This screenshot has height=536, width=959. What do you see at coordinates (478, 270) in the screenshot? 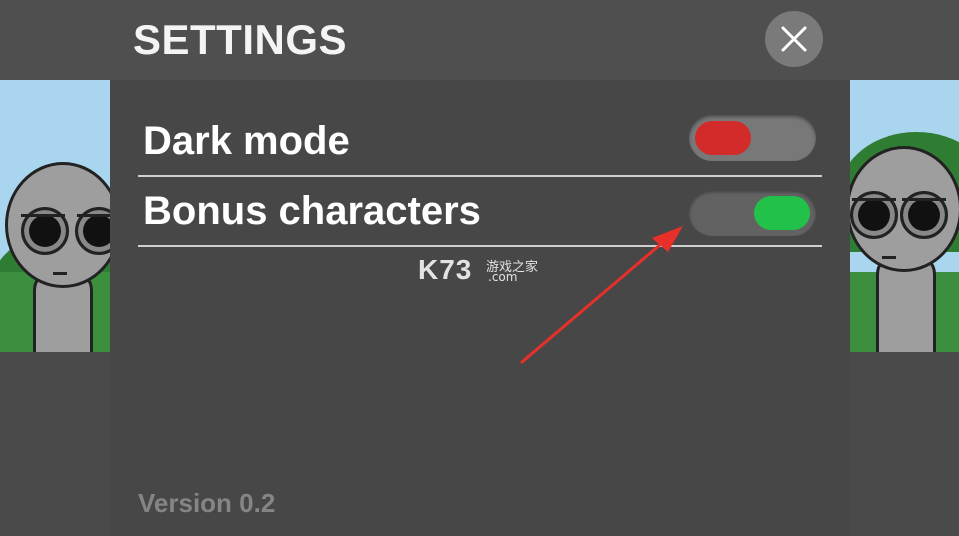
I see `watermark-logo: K73 游戏之家 .com` at bounding box center [478, 270].